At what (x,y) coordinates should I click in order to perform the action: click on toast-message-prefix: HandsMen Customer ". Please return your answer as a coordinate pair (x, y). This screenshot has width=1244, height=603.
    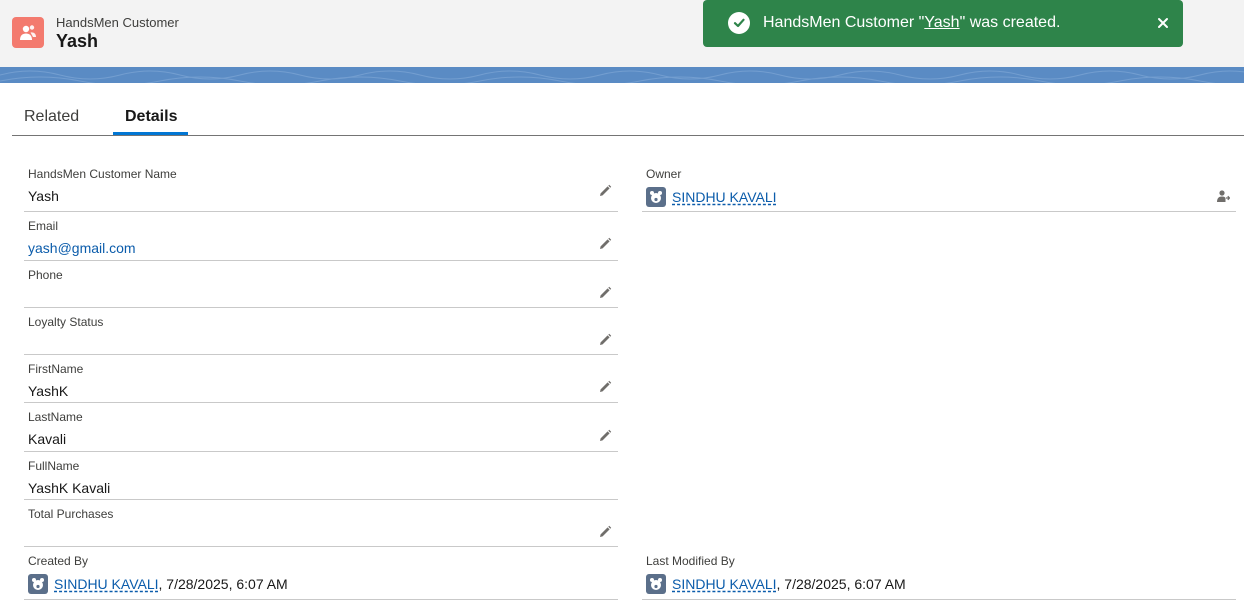
    Looking at the image, I should click on (844, 22).